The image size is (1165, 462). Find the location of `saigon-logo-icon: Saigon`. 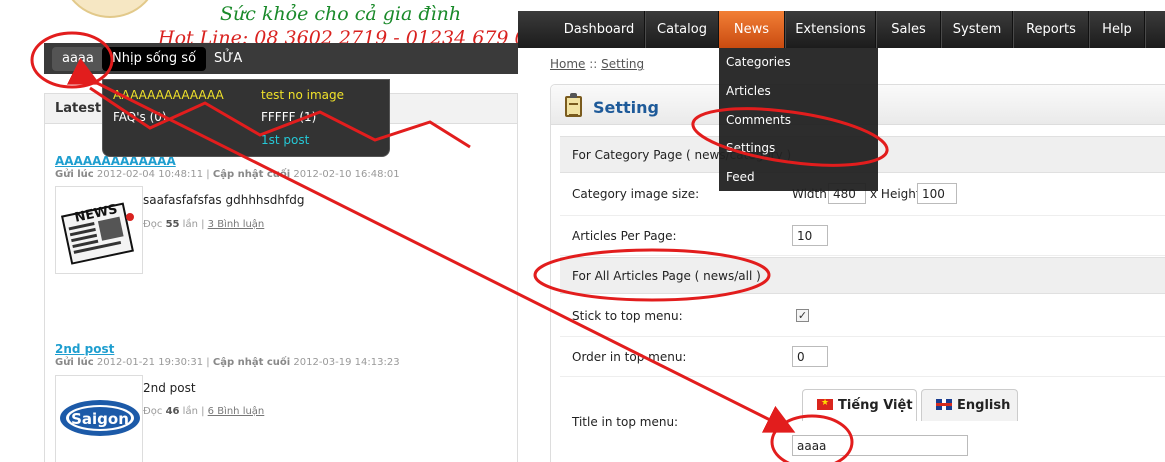

saigon-logo-icon: Saigon is located at coordinates (100, 418).